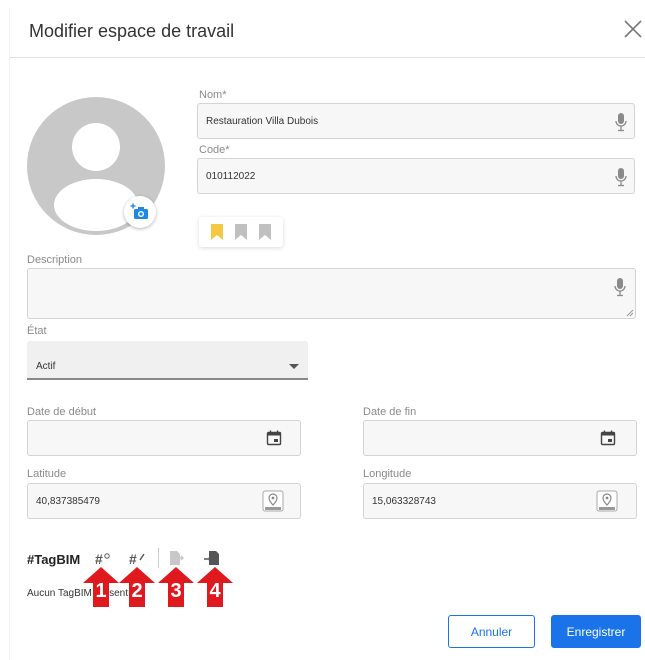  I want to click on cancel-button: Annuler, so click(491, 631).